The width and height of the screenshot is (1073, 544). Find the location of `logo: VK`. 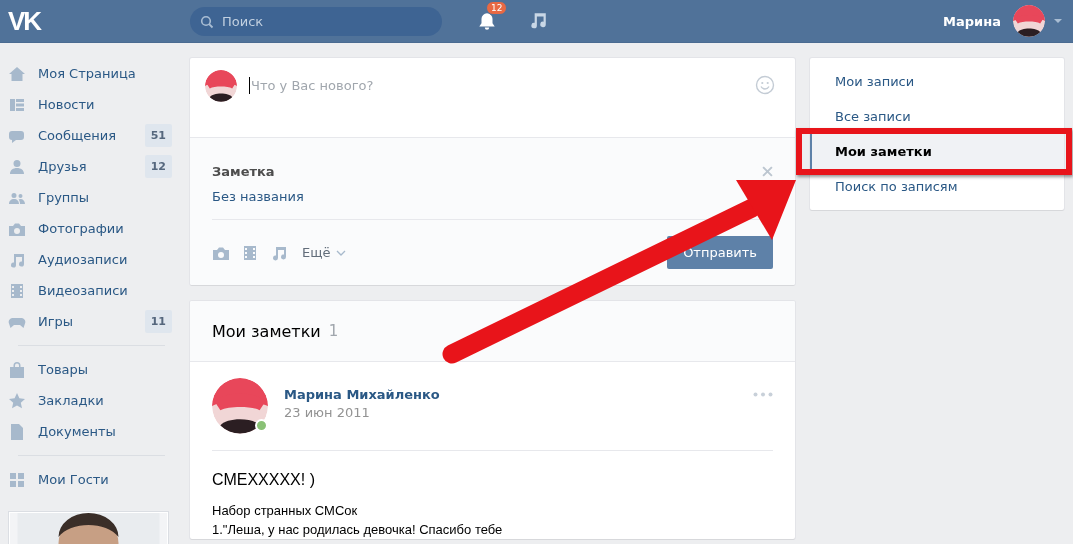

logo: VK is located at coordinates (24, 20).